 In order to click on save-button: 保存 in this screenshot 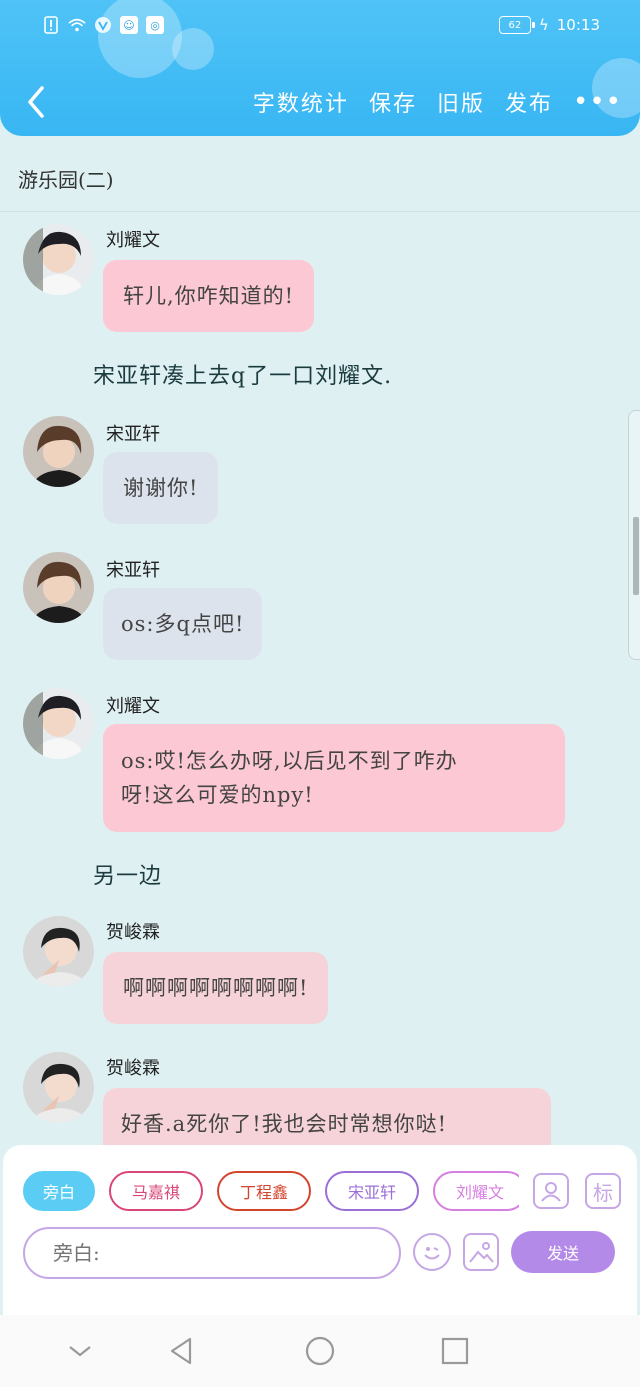, I will do `click(393, 102)`.